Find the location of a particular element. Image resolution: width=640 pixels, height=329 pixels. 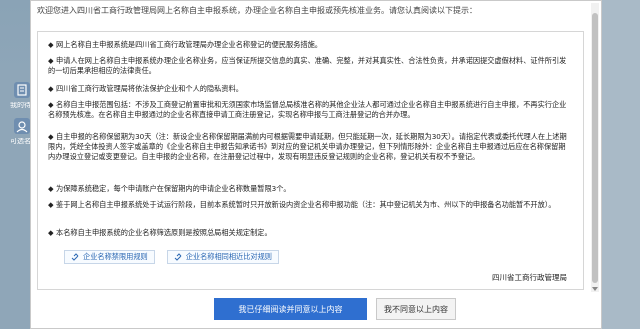

notice-item-text: 网上名称自主申报系统是四川省工商行政管理局办理企业名称登记的便民服务措施。 is located at coordinates (189, 44).